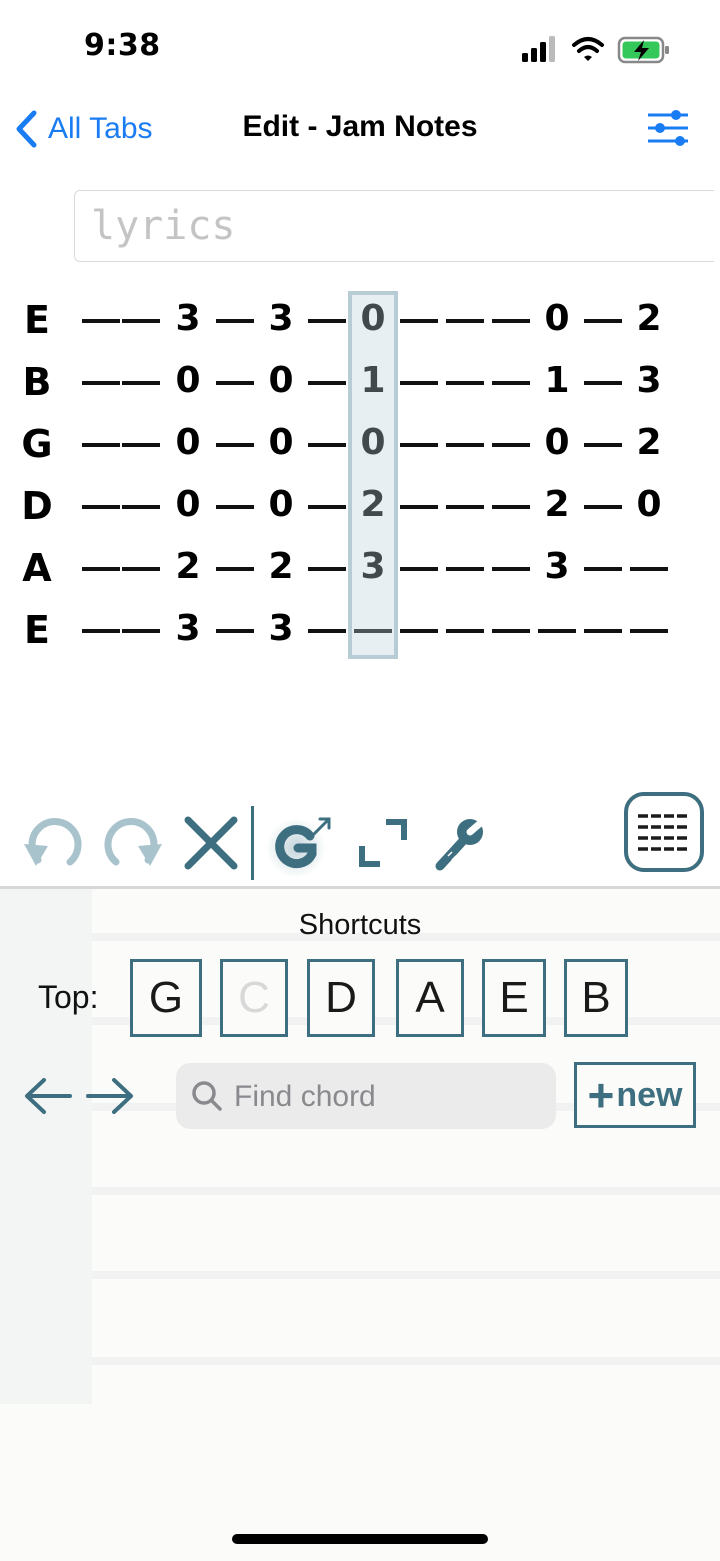 The image size is (720, 1561). I want to click on chord-shortcut-button: E, so click(514, 998).